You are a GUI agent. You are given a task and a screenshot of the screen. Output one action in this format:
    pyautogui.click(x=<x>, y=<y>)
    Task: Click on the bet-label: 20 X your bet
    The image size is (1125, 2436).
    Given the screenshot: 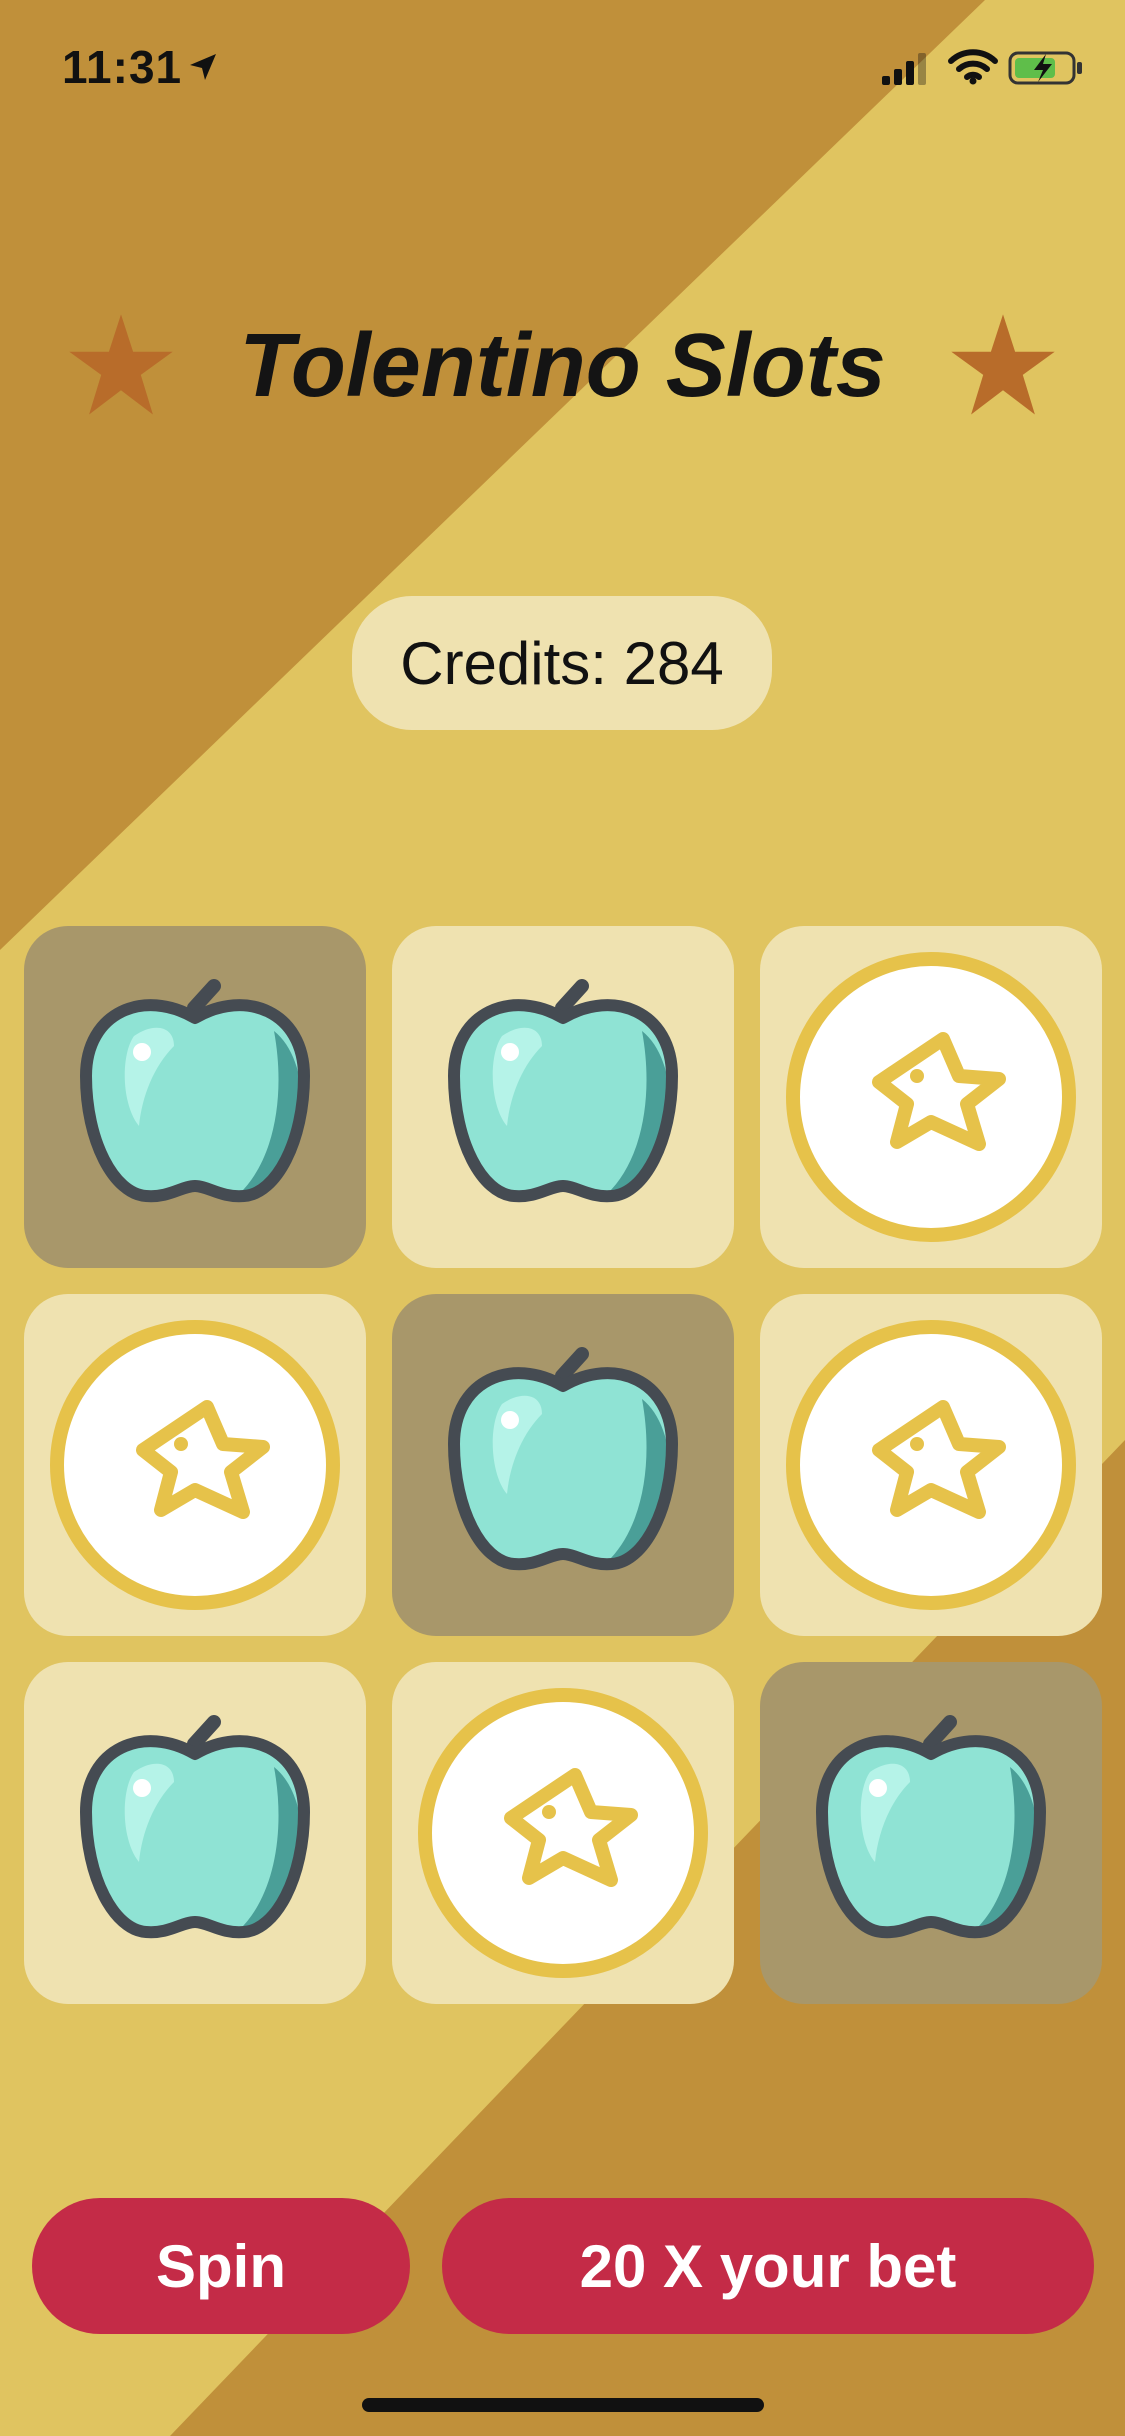 What is the action you would take?
    pyautogui.click(x=768, y=2266)
    